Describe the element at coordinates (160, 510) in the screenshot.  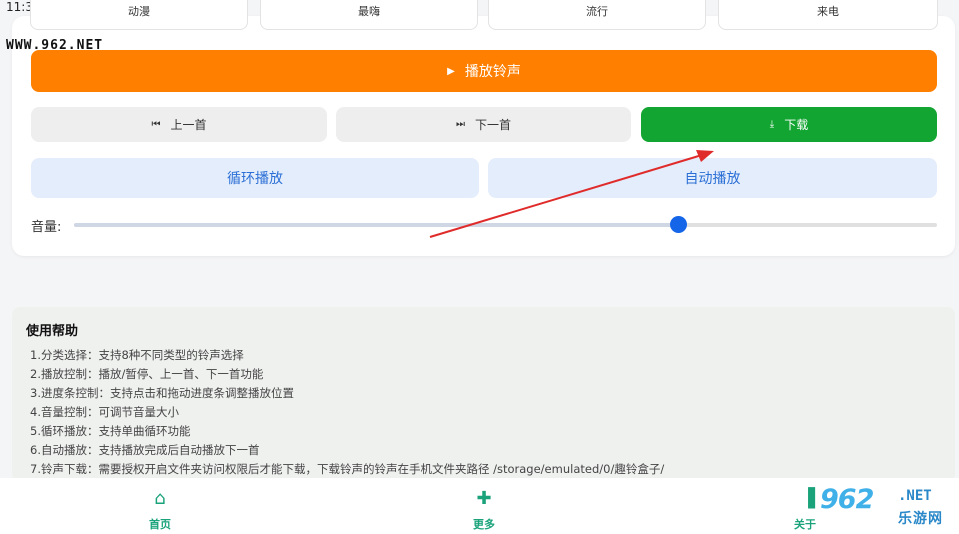
I see `tab-home: ⌂ 首页` at that location.